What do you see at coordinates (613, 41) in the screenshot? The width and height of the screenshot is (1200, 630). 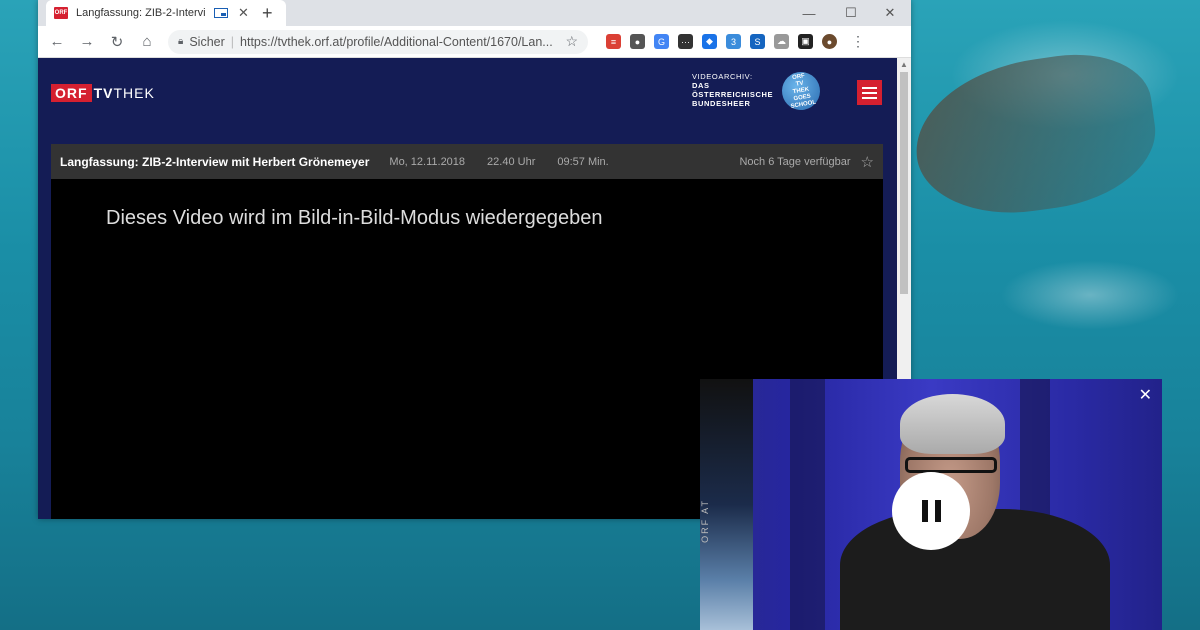 I see `todoist-icon: ≡` at bounding box center [613, 41].